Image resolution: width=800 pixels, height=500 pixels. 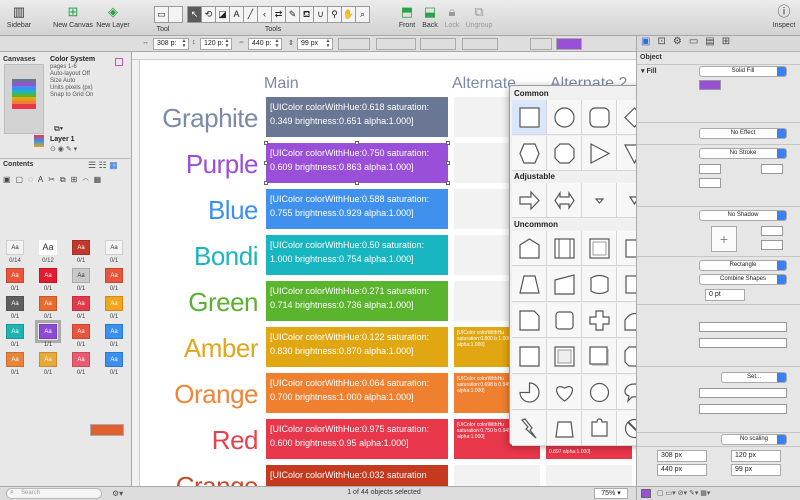 What do you see at coordinates (697, 41) in the screenshot?
I see `canvas-tab-icon: ▭` at bounding box center [697, 41].